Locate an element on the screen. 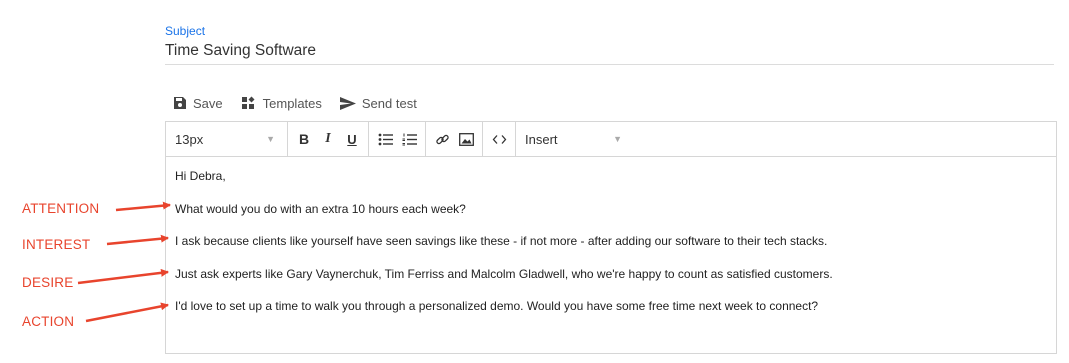 The width and height of the screenshot is (1069, 363). arrow-attention is located at coordinates (143, 206).